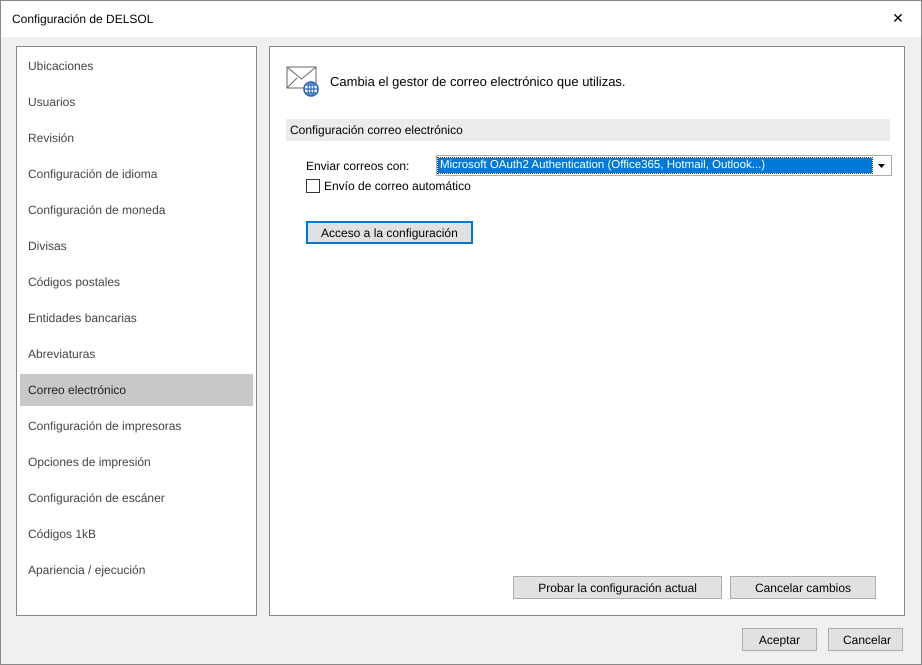 This screenshot has height=665, width=922. What do you see at coordinates (136, 66) in the screenshot?
I see `sidebar-item: Ubicaciones` at bounding box center [136, 66].